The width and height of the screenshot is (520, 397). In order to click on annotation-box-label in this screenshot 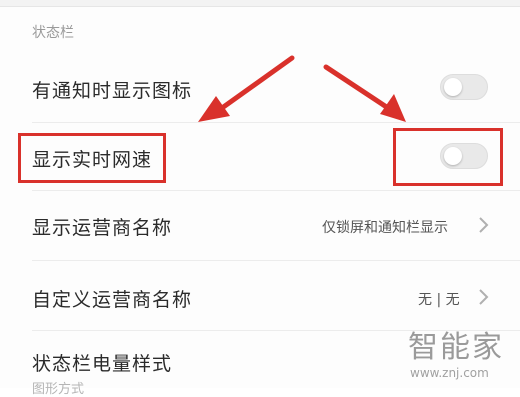, I will do `click(92, 158)`.